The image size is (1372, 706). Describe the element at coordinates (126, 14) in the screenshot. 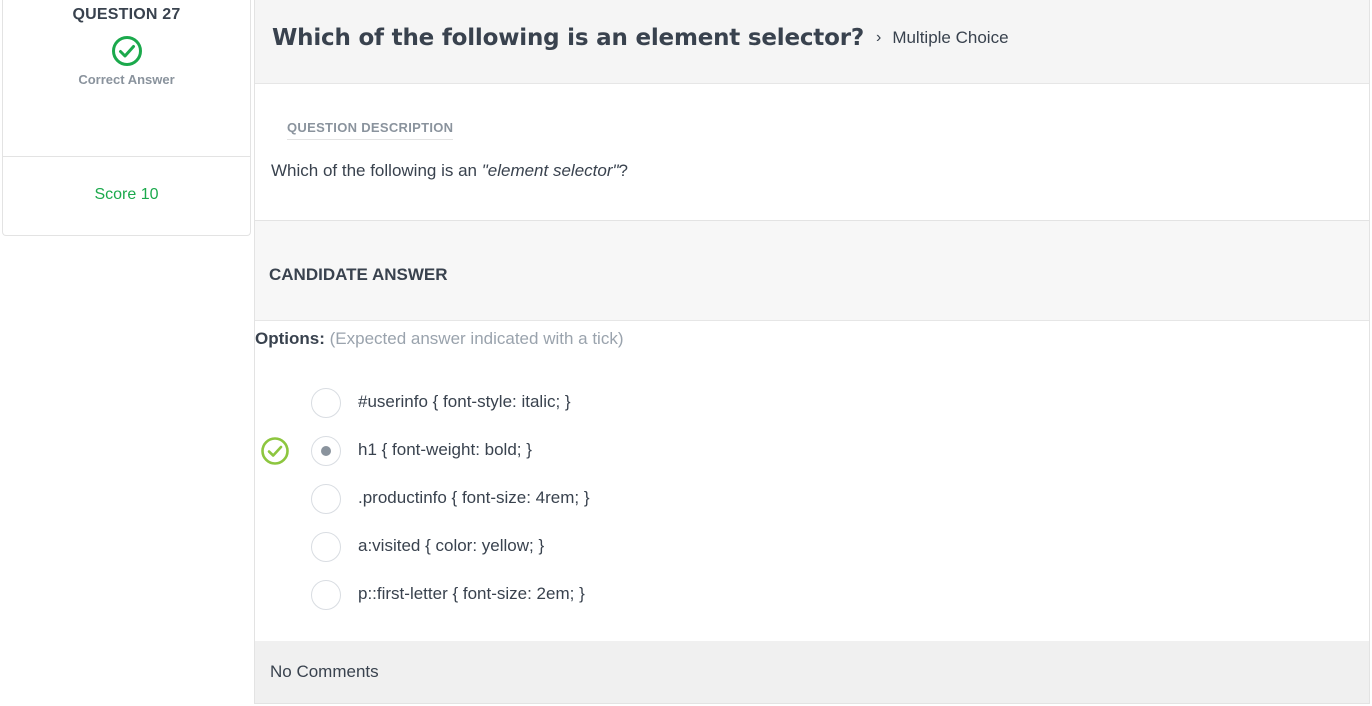

I see `question-number: QUESTION 27` at that location.